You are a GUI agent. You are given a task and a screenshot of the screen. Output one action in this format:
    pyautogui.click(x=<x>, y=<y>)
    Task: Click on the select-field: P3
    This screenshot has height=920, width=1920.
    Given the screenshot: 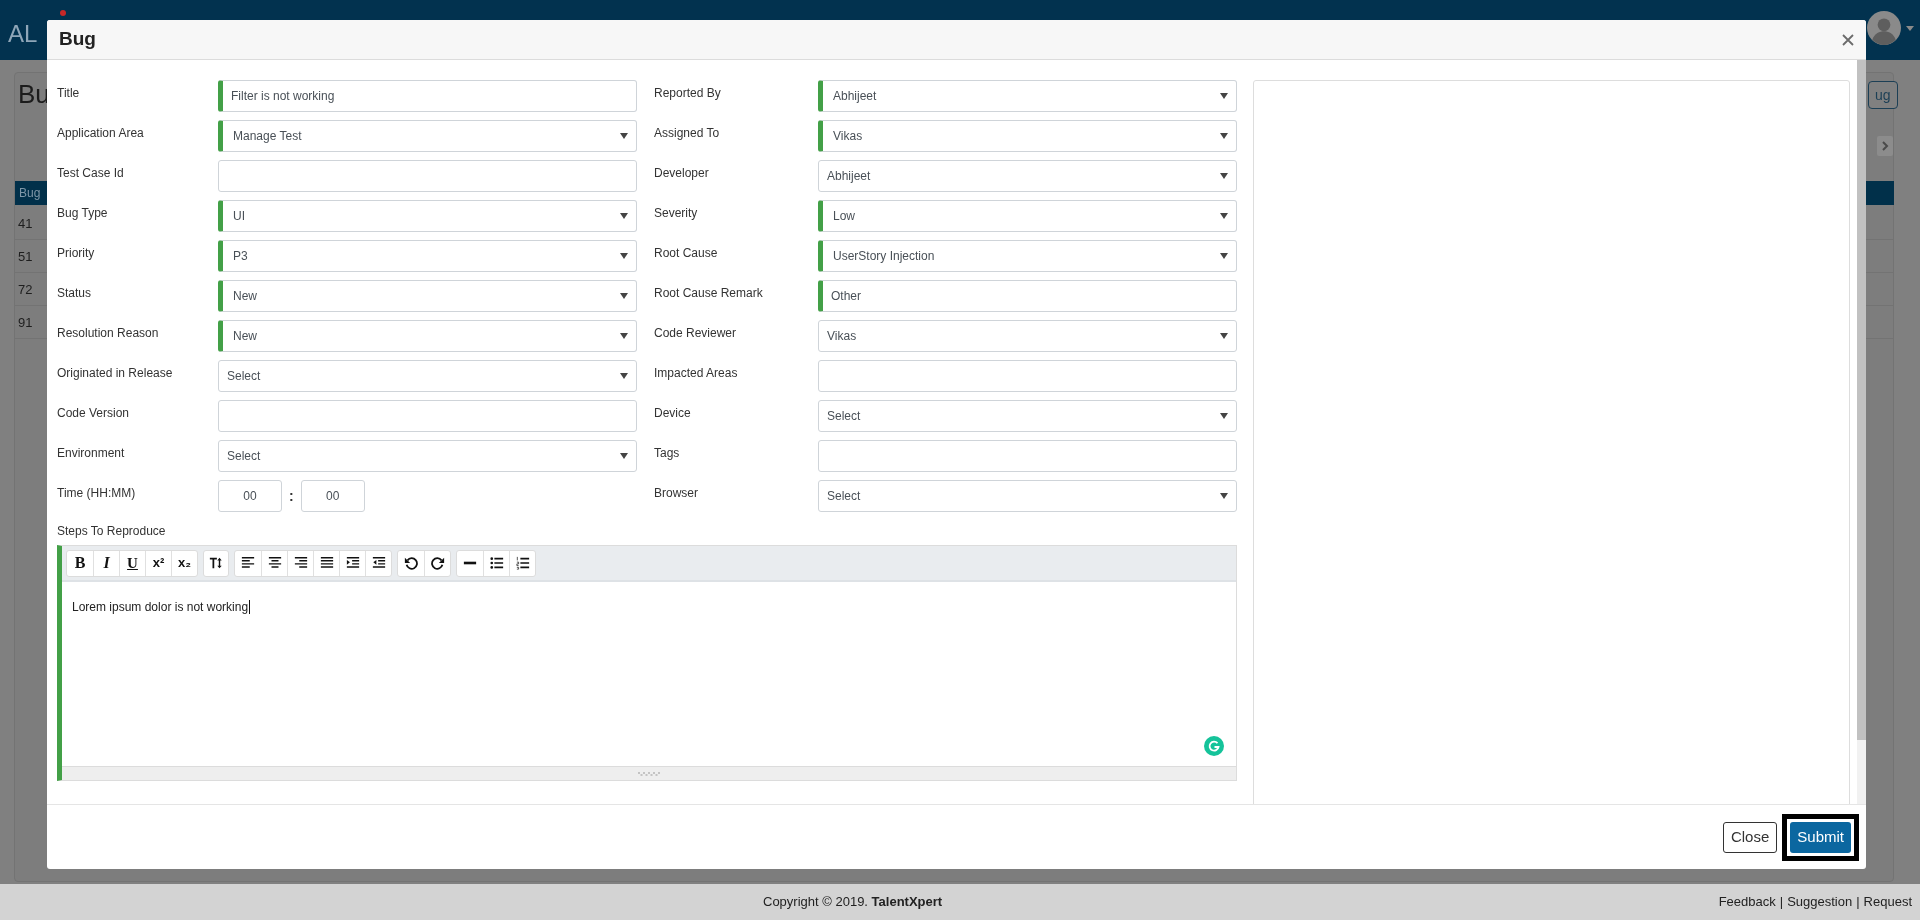 What is the action you would take?
    pyautogui.click(x=427, y=256)
    